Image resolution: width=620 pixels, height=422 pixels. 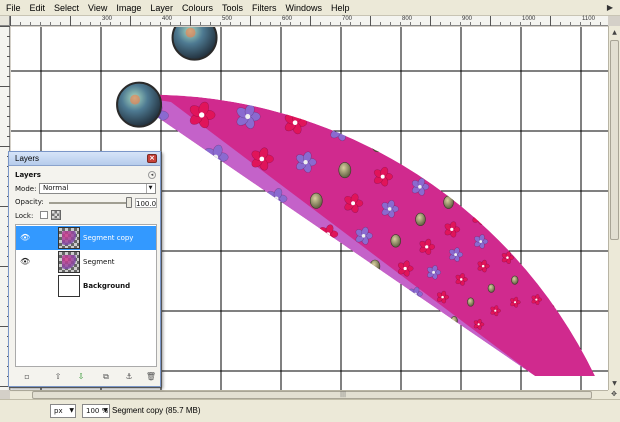 I want to click on navigate-icon: ✥, so click(x=614, y=394).